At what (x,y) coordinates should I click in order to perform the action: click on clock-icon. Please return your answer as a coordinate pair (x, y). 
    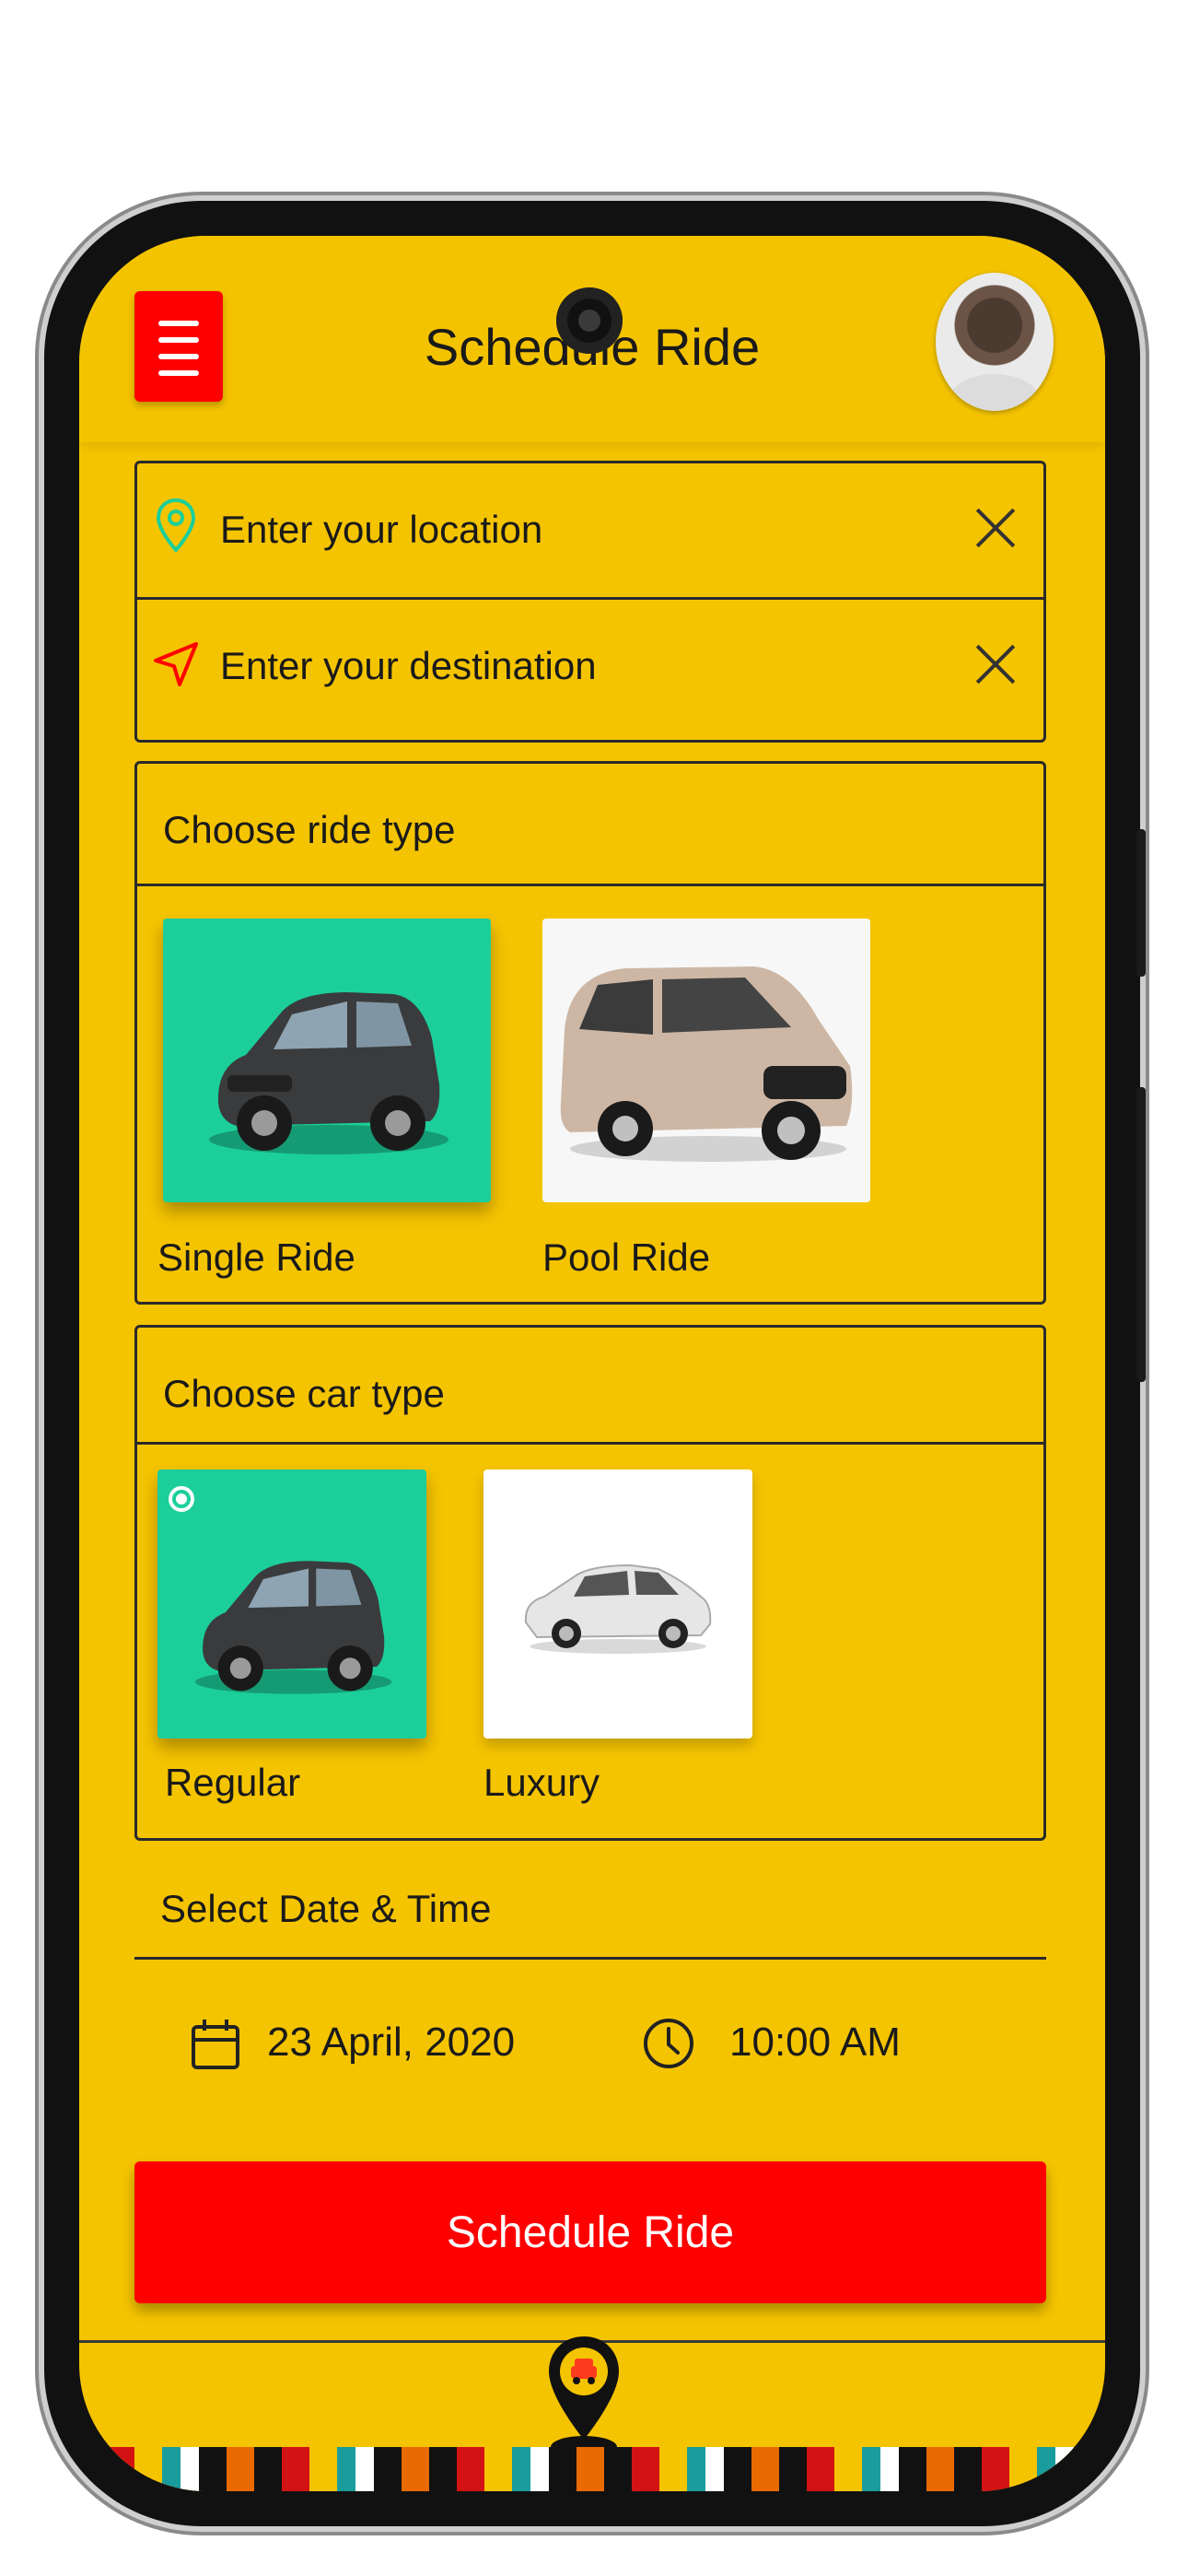
    Looking at the image, I should click on (668, 2044).